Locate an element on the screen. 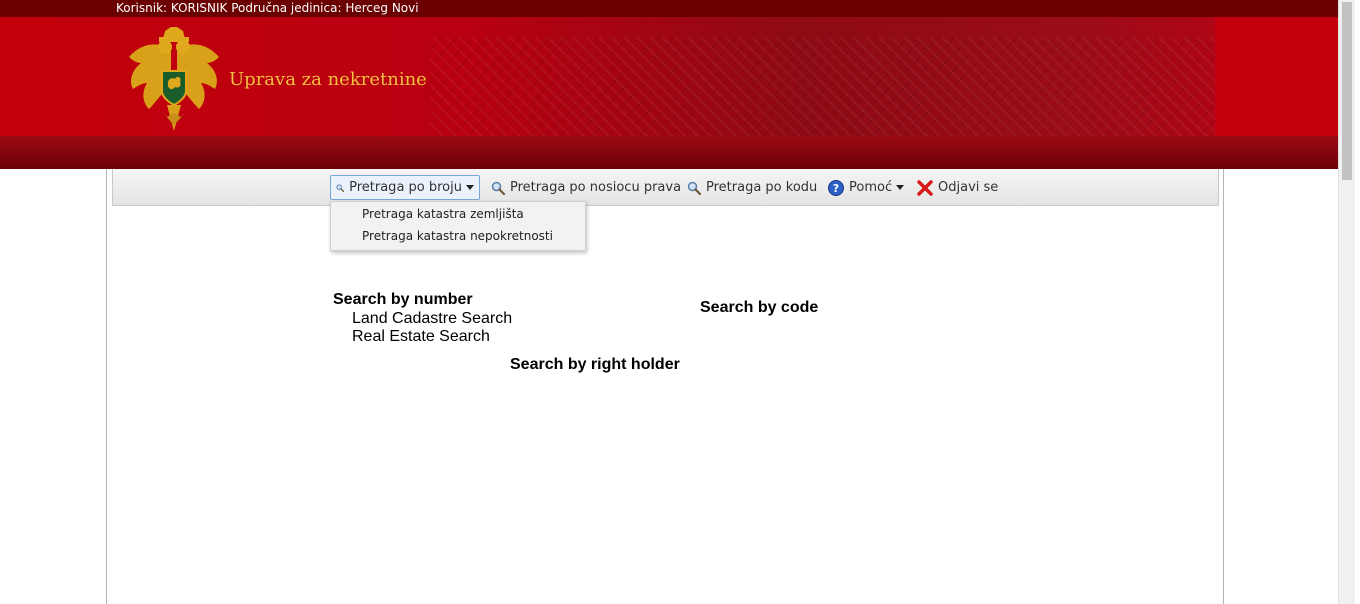 The image size is (1360, 604). help-icon: ? is located at coordinates (836, 187).